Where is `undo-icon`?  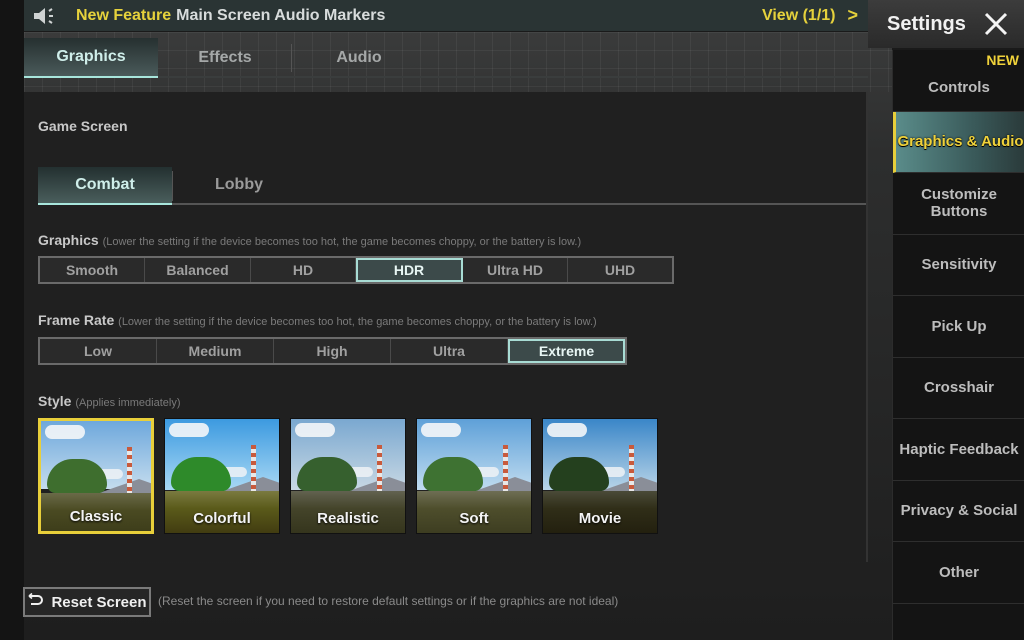
undo-icon is located at coordinates (36, 601).